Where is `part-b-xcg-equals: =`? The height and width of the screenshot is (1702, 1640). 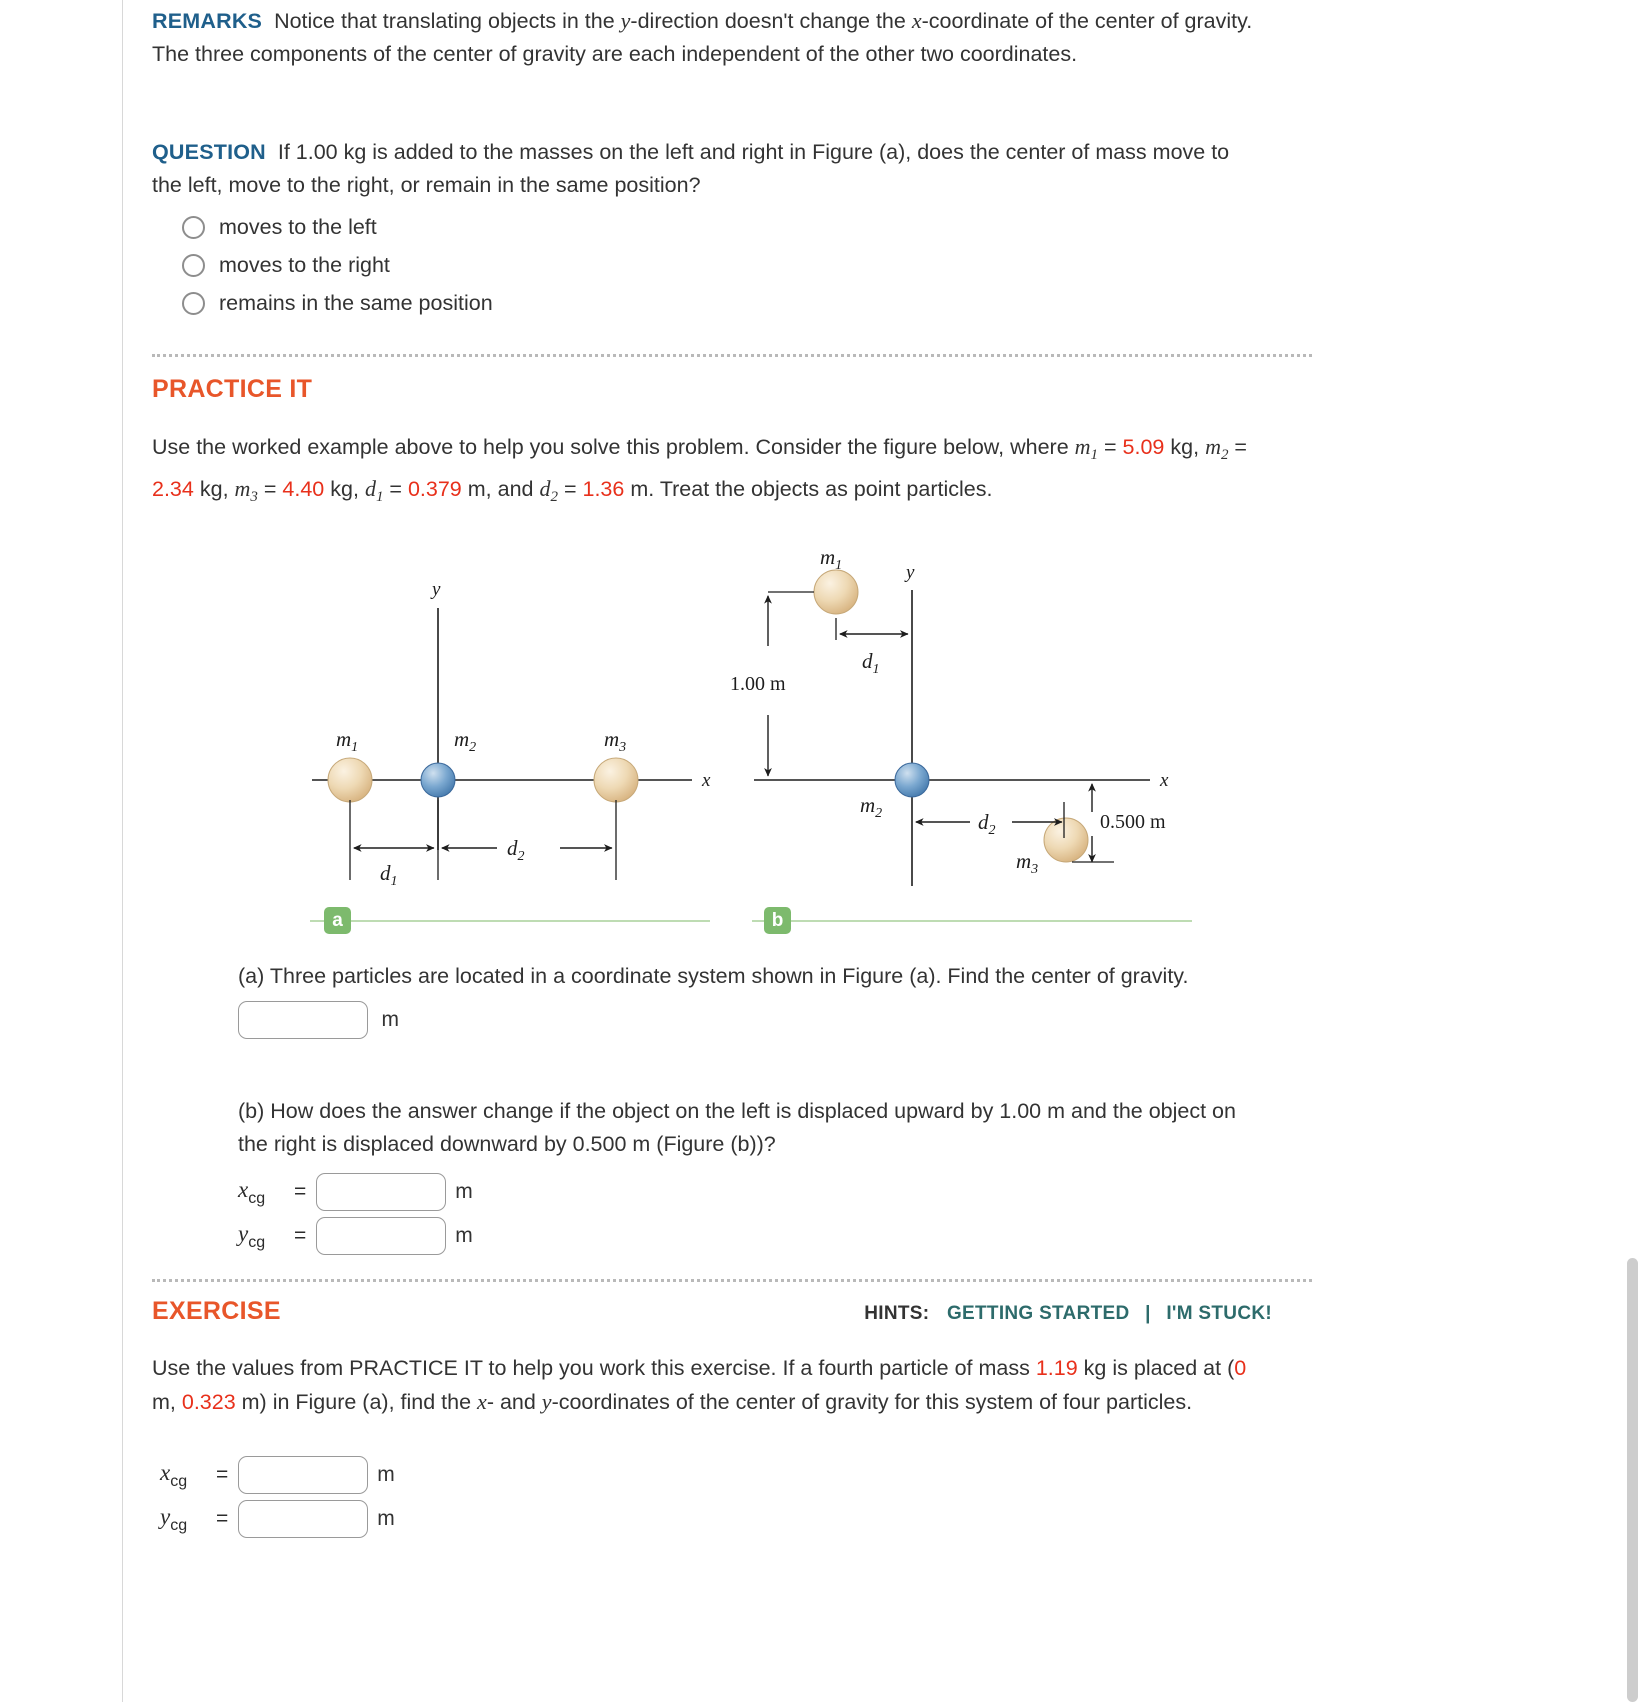
part-b-xcg-equals: = is located at coordinates (300, 1191).